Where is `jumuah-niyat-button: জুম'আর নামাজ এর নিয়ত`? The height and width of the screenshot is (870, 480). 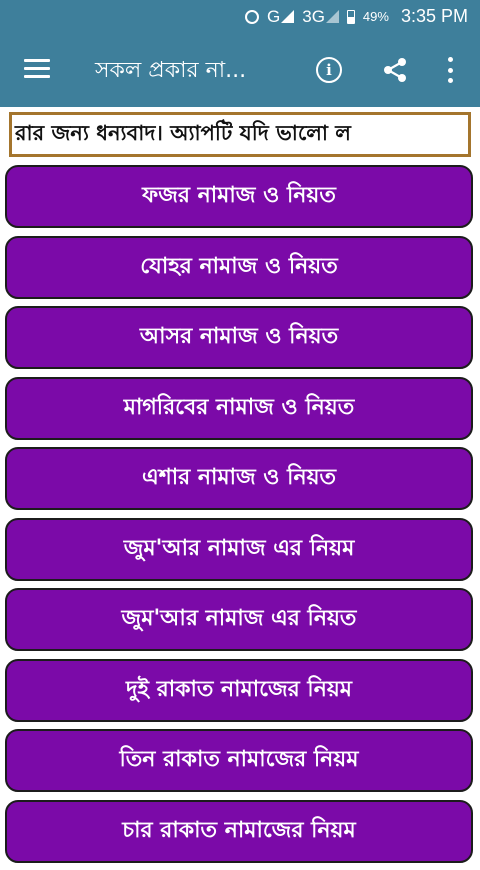
jumuah-niyat-button: জুম'আর নামাজ এর নিয়ত is located at coordinates (239, 619).